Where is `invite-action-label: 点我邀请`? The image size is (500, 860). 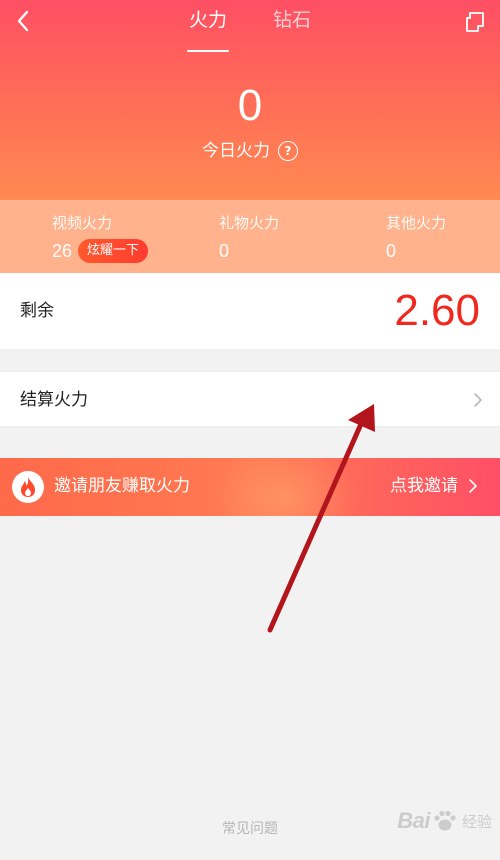
invite-action-label: 点我邀请 is located at coordinates (424, 486).